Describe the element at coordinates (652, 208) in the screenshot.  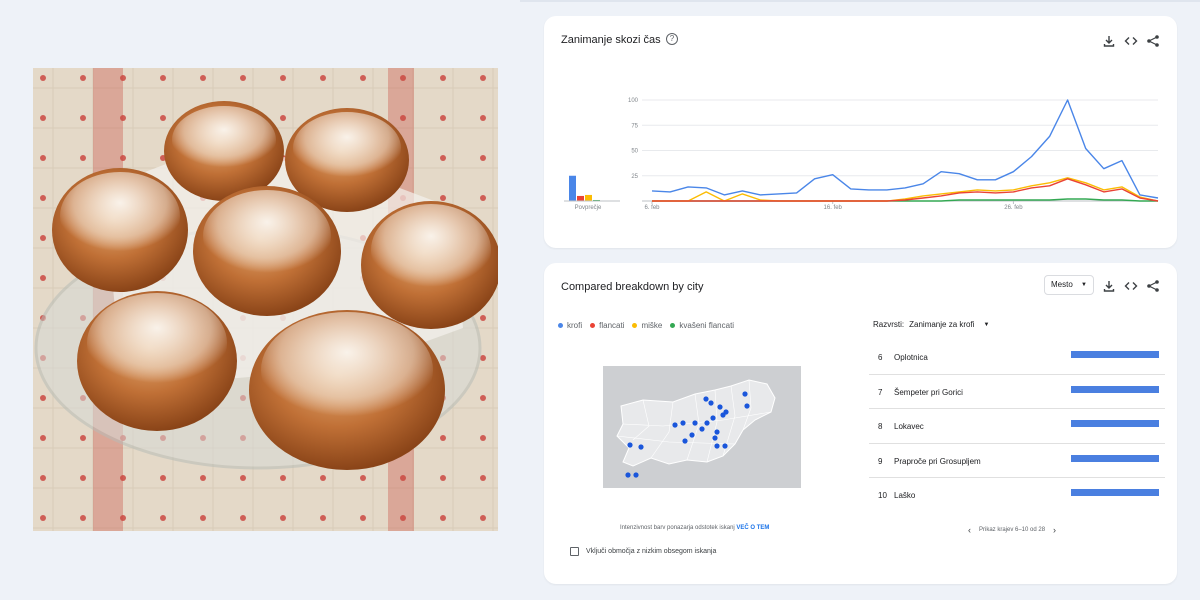
I see `x-tick-label: 6. feb` at that location.